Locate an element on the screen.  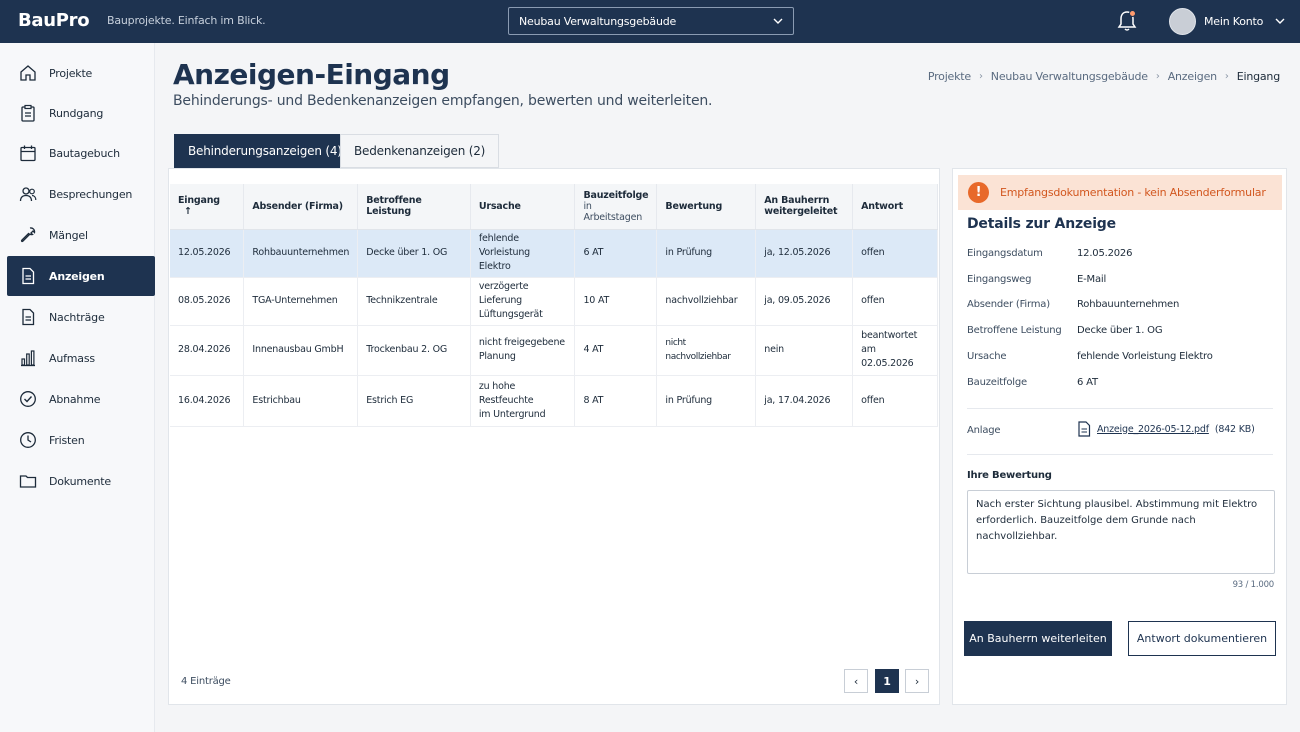
sidebar-item-bautagebuch: Bautagebuch is located at coordinates (81, 153).